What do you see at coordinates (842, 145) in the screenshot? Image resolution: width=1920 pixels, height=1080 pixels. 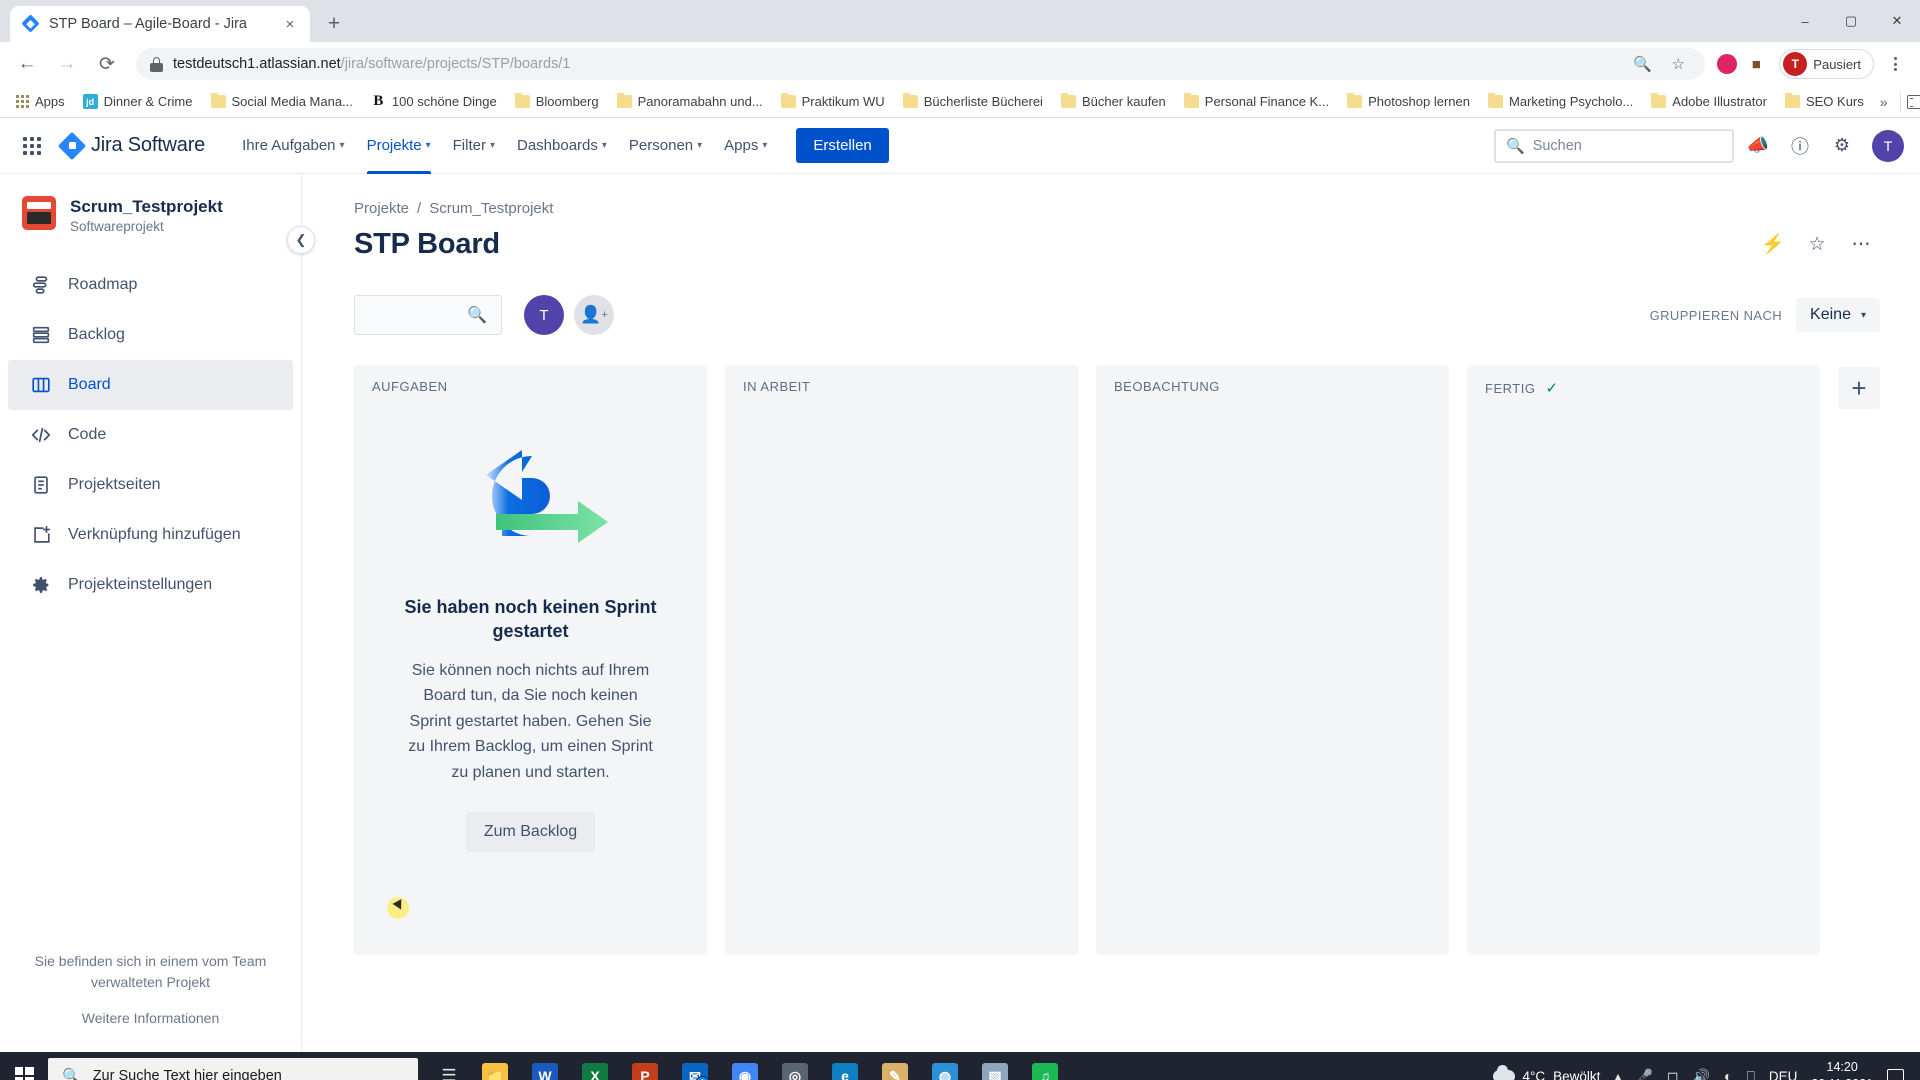 I see `create-button: Erstellen` at bounding box center [842, 145].